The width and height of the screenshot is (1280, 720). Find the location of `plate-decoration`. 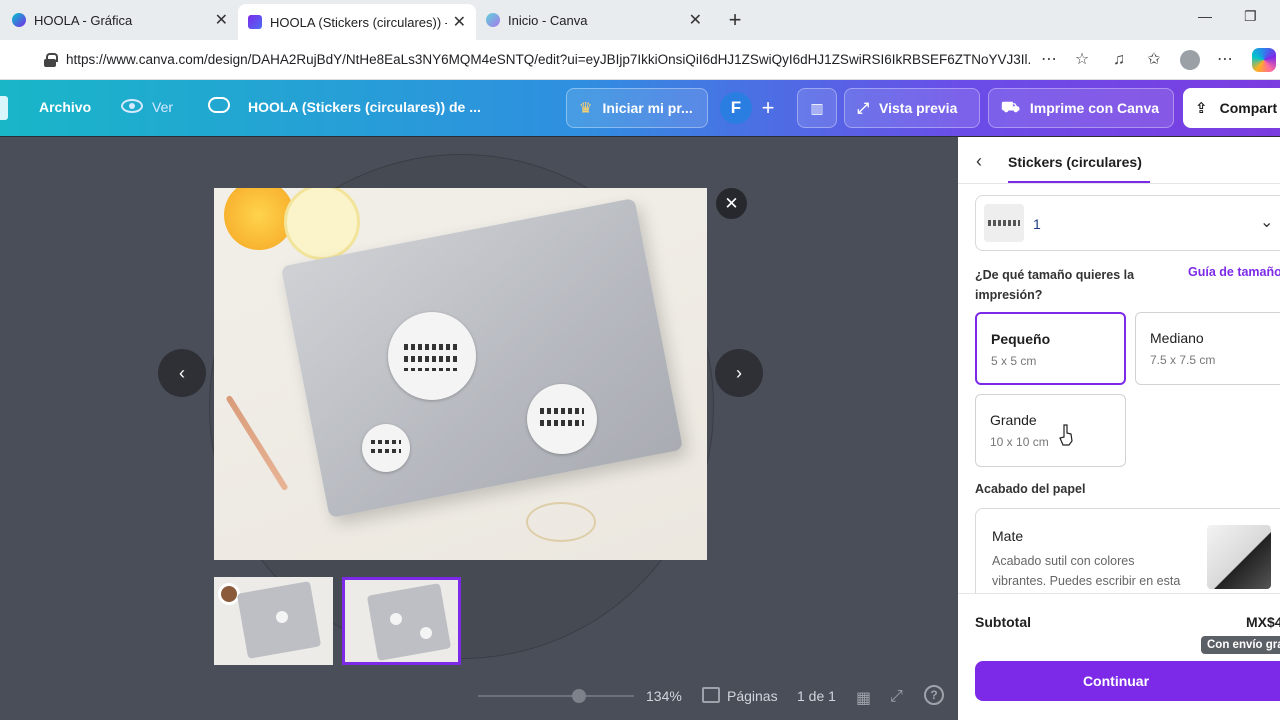

plate-decoration is located at coordinates (322, 224).